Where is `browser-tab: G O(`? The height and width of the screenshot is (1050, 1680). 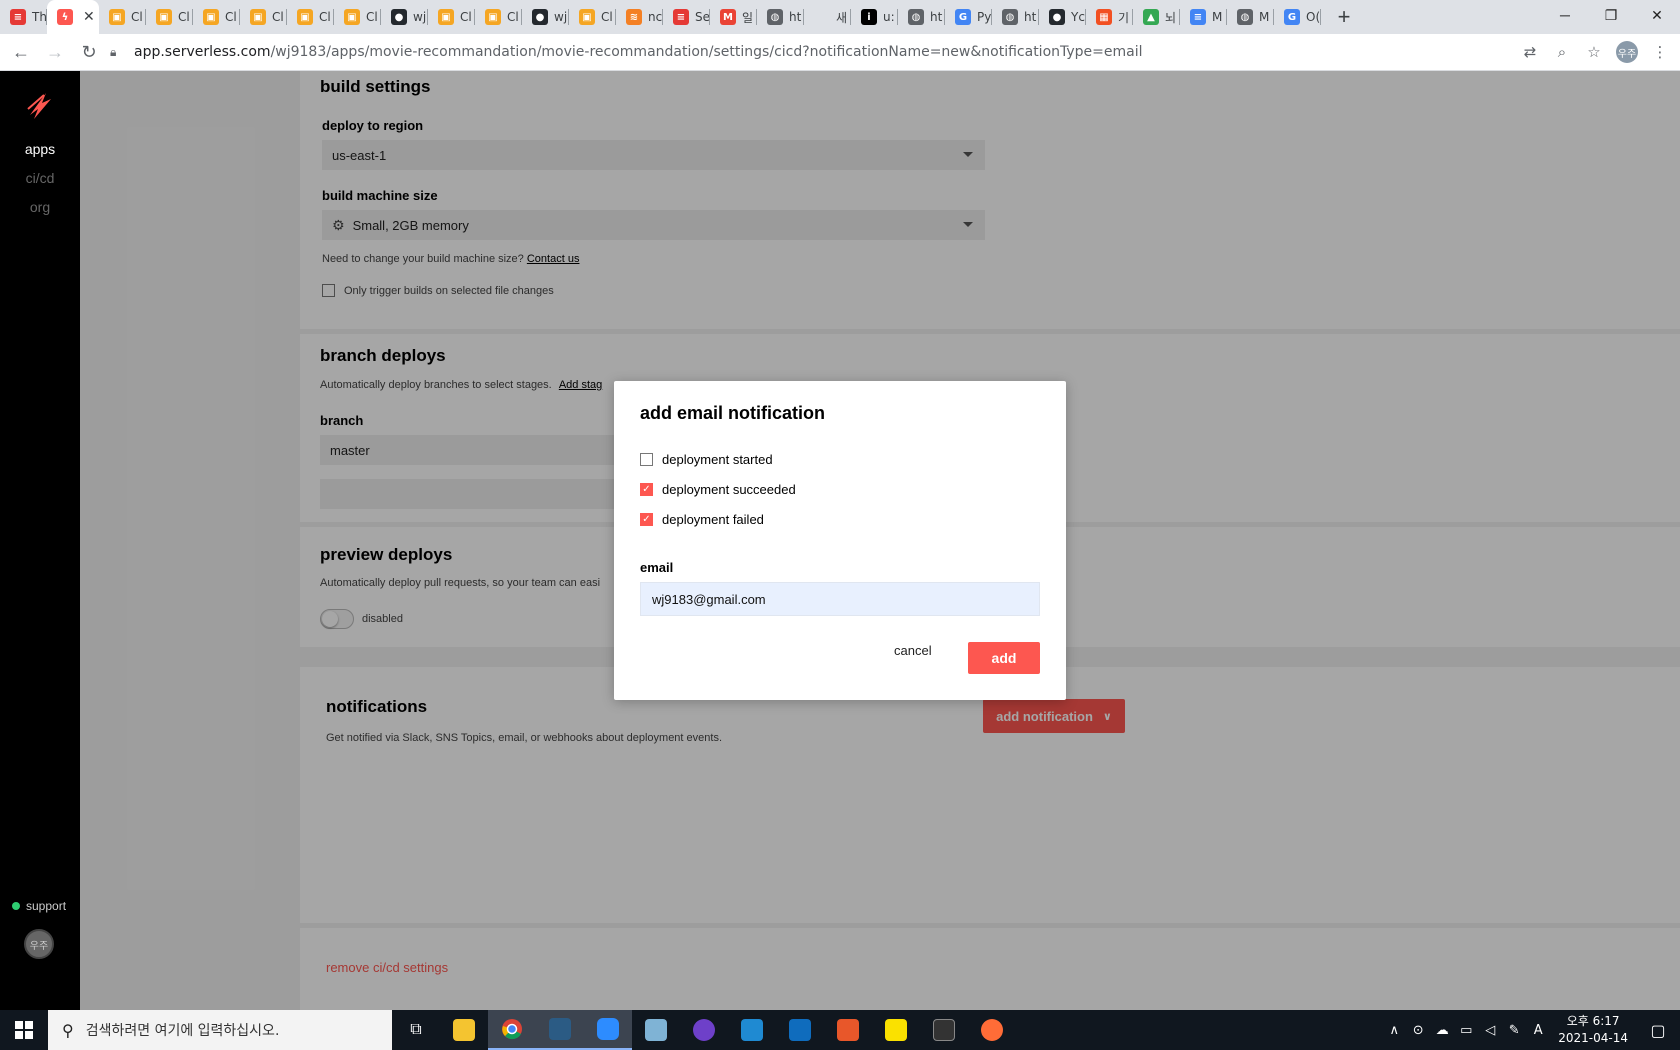 browser-tab: G O( is located at coordinates (1297, 17).